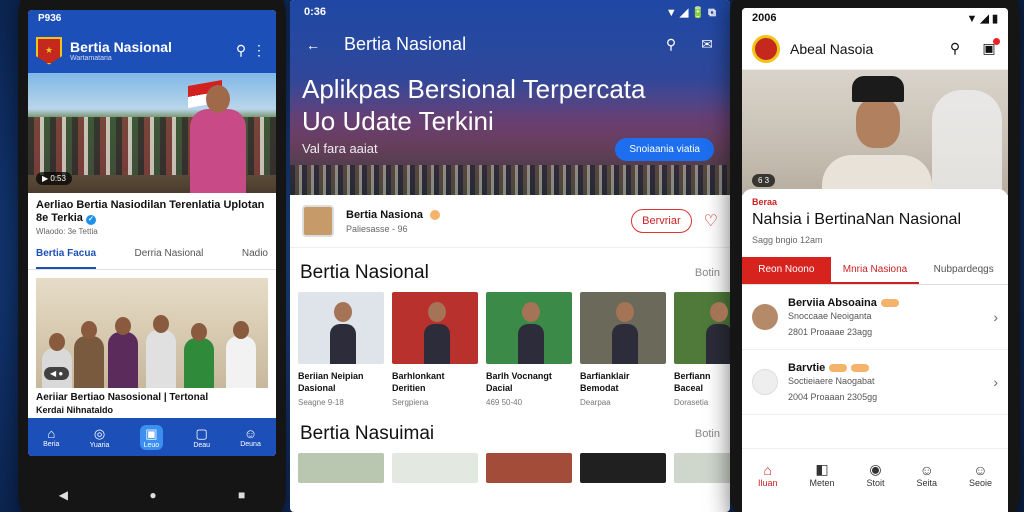 The height and width of the screenshot is (512, 1024). I want to click on tab-bar: Bertia Facua Derria Nasional Nadio, so click(152, 253).